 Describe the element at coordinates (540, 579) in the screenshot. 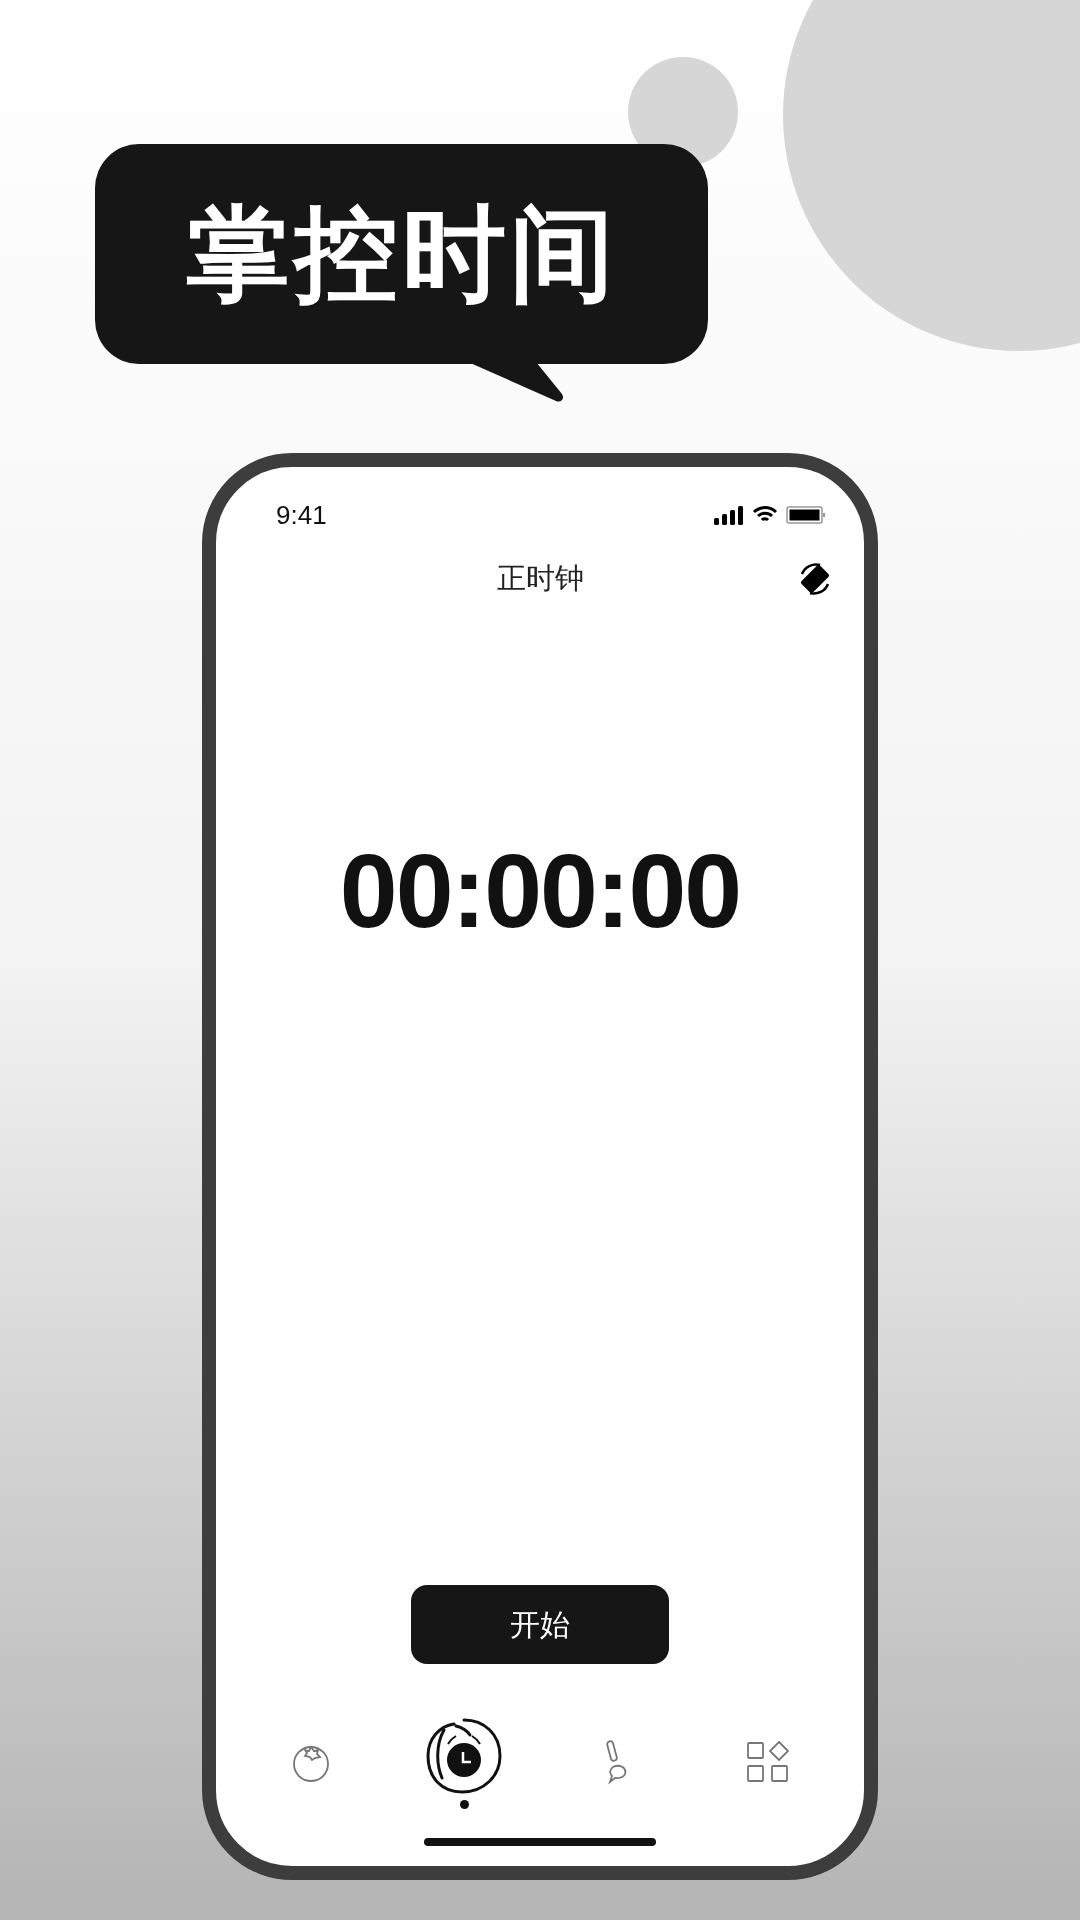

I see `header-title: 正时钟` at that location.